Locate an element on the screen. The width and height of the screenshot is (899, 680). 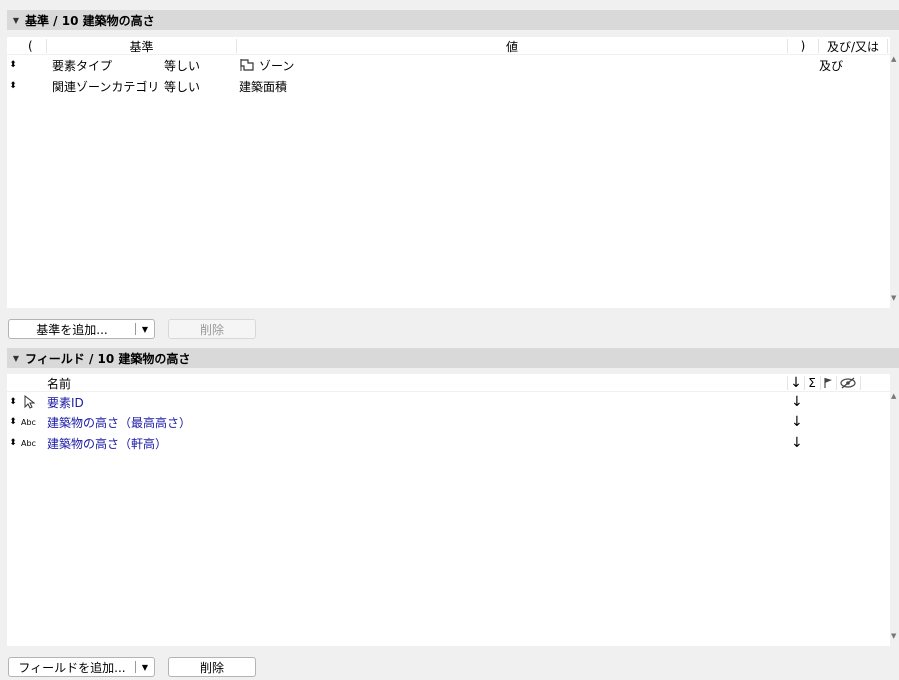
column-header-value: 値 is located at coordinates (512, 46).